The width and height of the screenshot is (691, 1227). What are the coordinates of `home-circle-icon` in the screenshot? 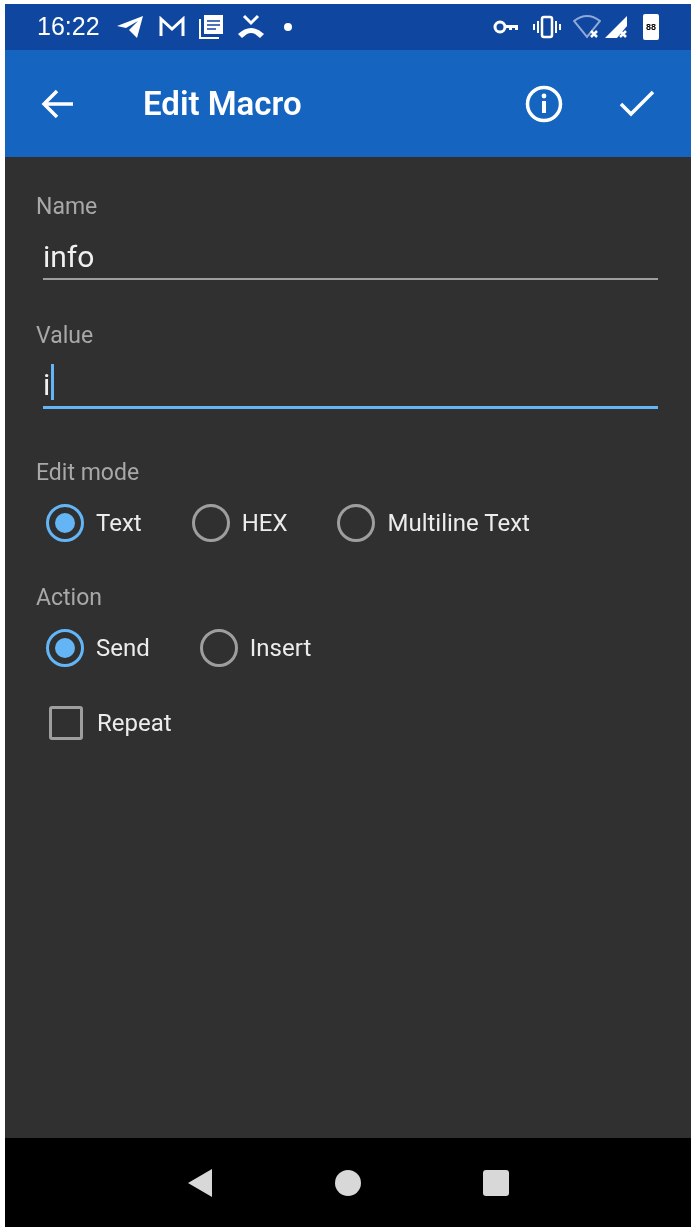 It's located at (348, 1182).